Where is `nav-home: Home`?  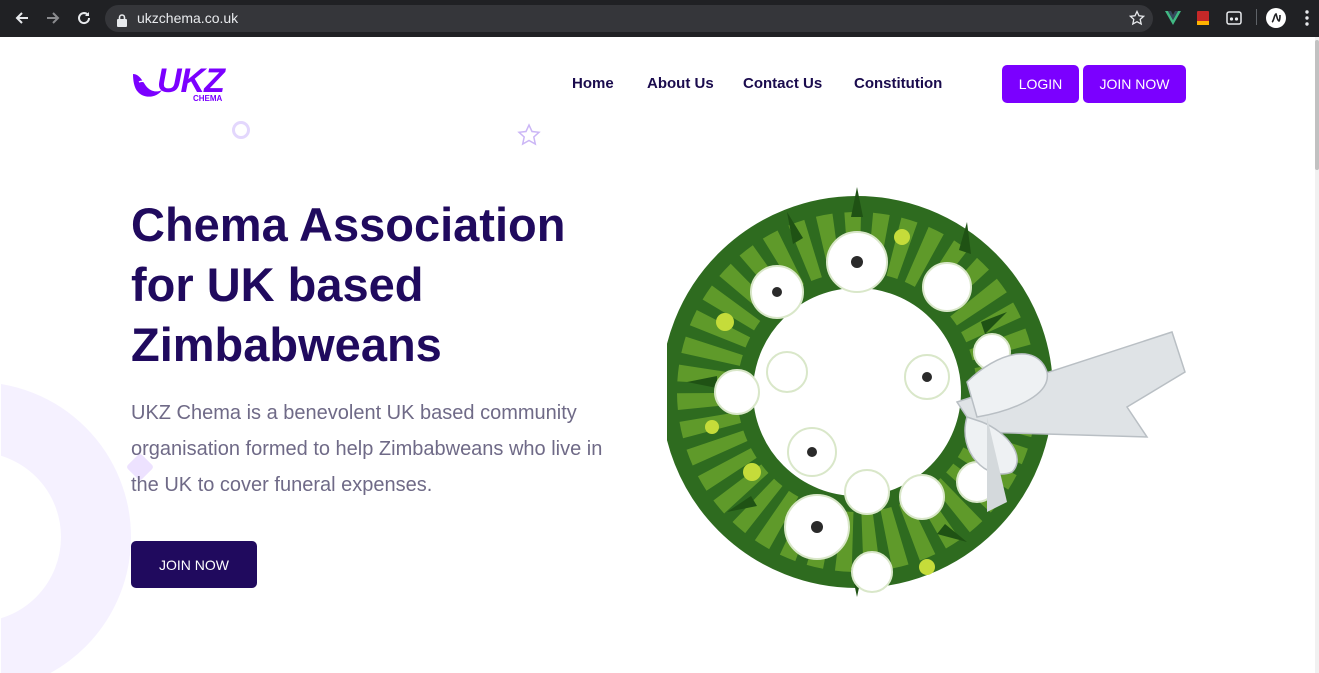
nav-home: Home is located at coordinates (593, 83).